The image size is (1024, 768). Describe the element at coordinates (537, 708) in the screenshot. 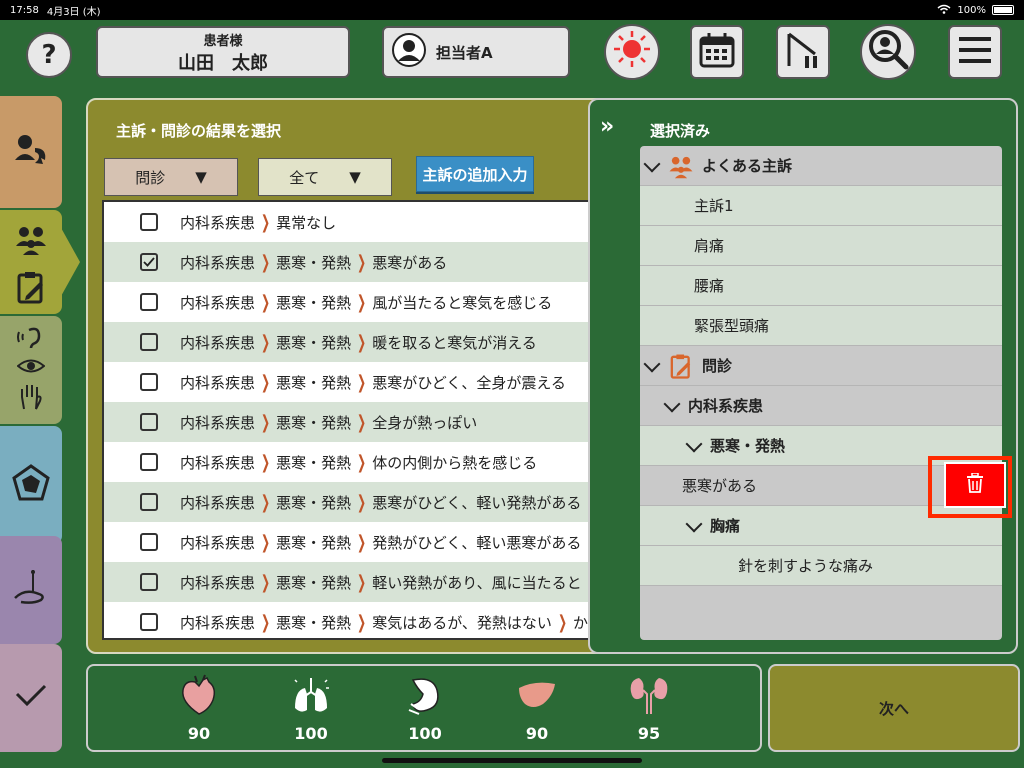

I see `liver-score: 90` at that location.